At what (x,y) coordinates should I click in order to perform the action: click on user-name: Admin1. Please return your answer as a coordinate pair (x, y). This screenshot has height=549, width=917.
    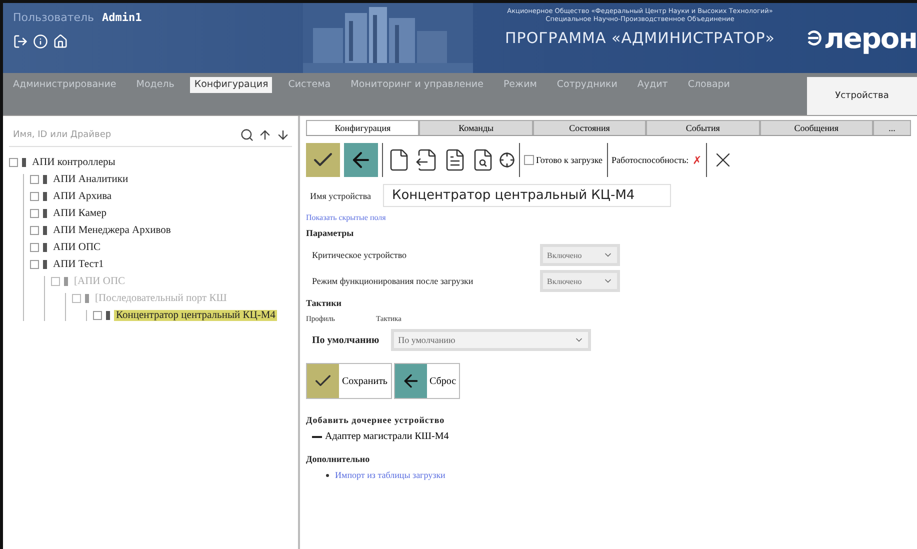
    Looking at the image, I should click on (122, 17).